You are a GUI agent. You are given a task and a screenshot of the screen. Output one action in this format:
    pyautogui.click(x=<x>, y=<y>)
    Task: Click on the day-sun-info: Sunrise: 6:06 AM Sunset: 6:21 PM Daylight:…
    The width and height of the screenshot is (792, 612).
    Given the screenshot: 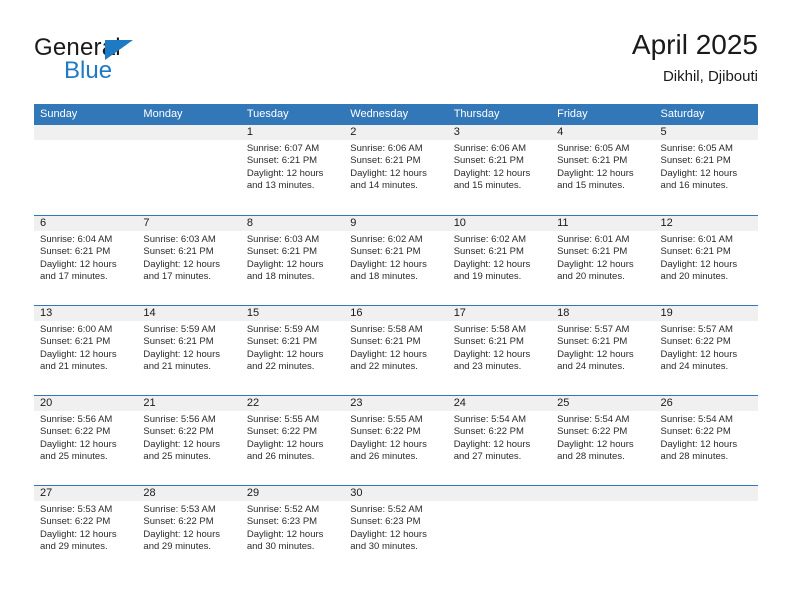 What is the action you would take?
    pyautogui.click(x=395, y=166)
    